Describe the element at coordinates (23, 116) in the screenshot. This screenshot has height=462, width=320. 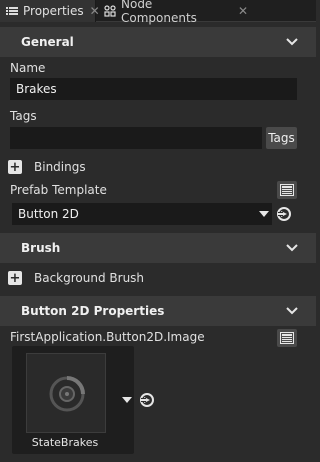
I see `tags-label: Tags` at that location.